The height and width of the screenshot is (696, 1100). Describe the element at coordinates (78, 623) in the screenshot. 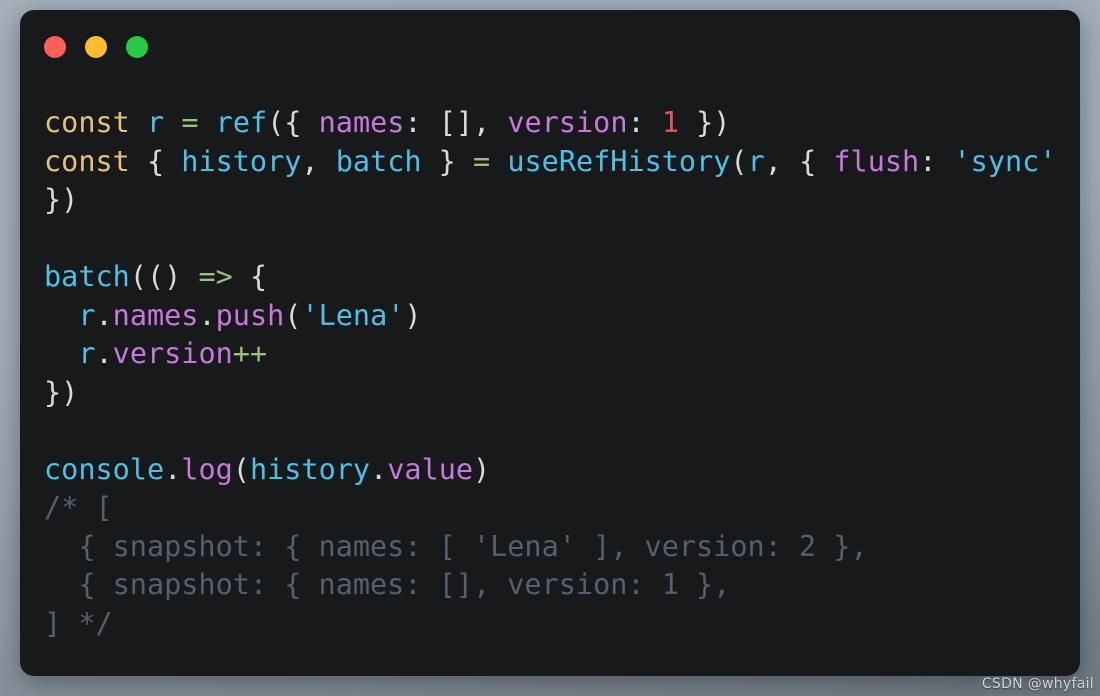

I see `code-token-comment: ] */` at that location.